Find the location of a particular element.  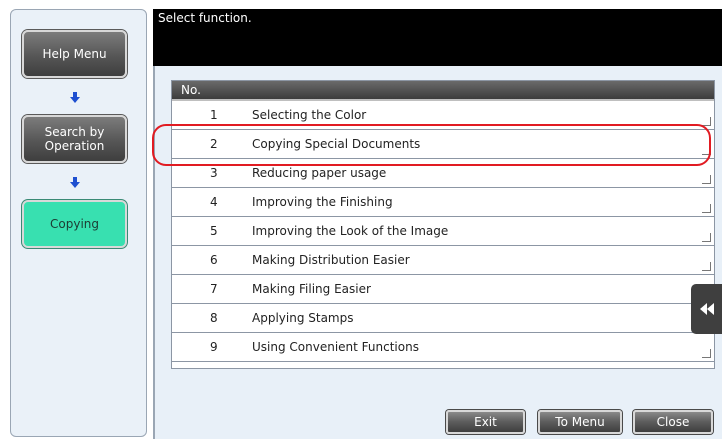

list-item: 7 Making Filing Easier is located at coordinates (443, 289).